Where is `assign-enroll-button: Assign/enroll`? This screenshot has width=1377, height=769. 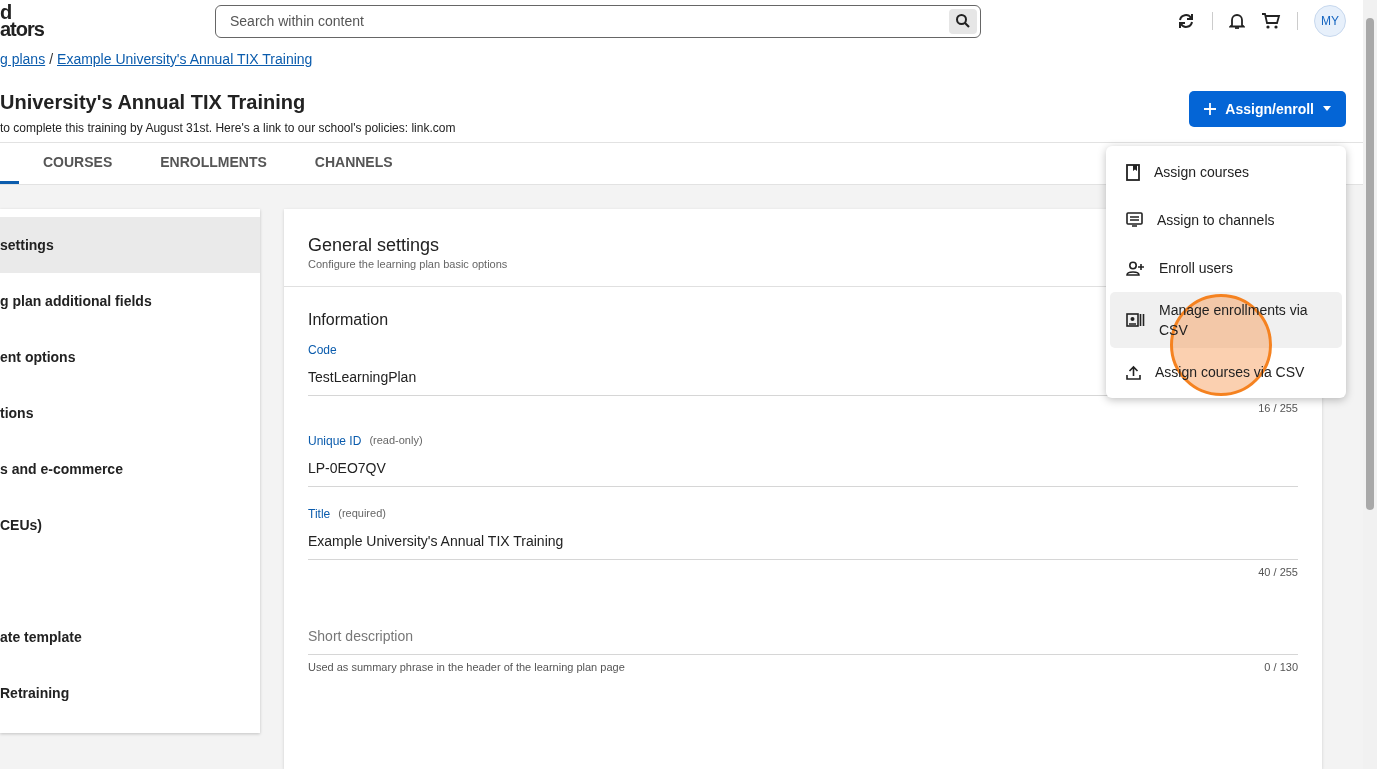
assign-enroll-button: Assign/enroll is located at coordinates (1267, 109).